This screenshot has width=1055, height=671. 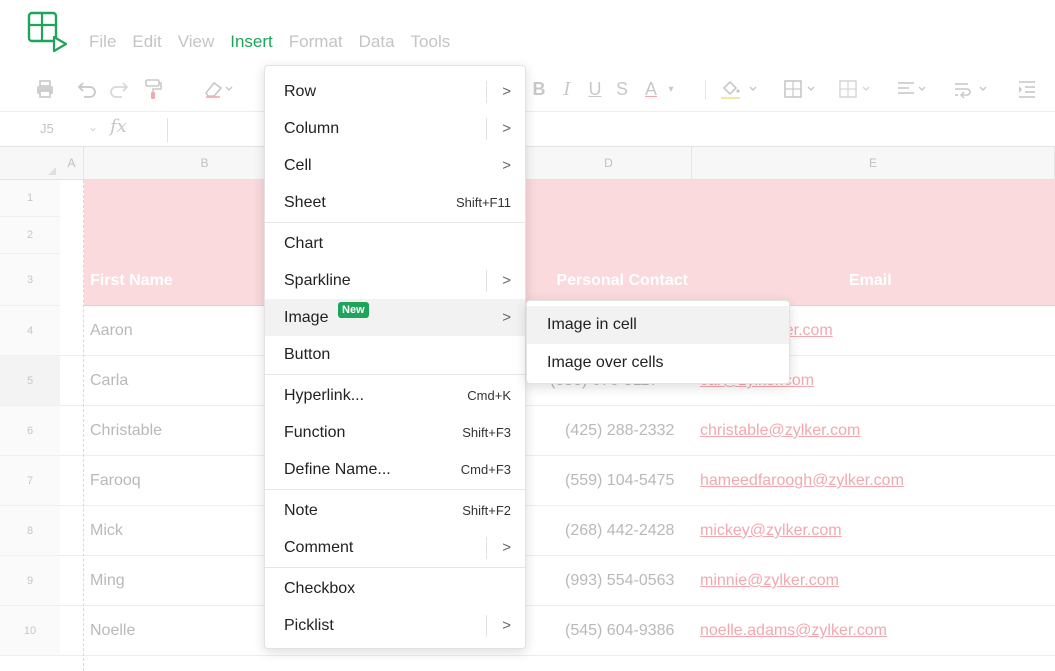 What do you see at coordinates (567, 89) in the screenshot?
I see `italic-button: I` at bounding box center [567, 89].